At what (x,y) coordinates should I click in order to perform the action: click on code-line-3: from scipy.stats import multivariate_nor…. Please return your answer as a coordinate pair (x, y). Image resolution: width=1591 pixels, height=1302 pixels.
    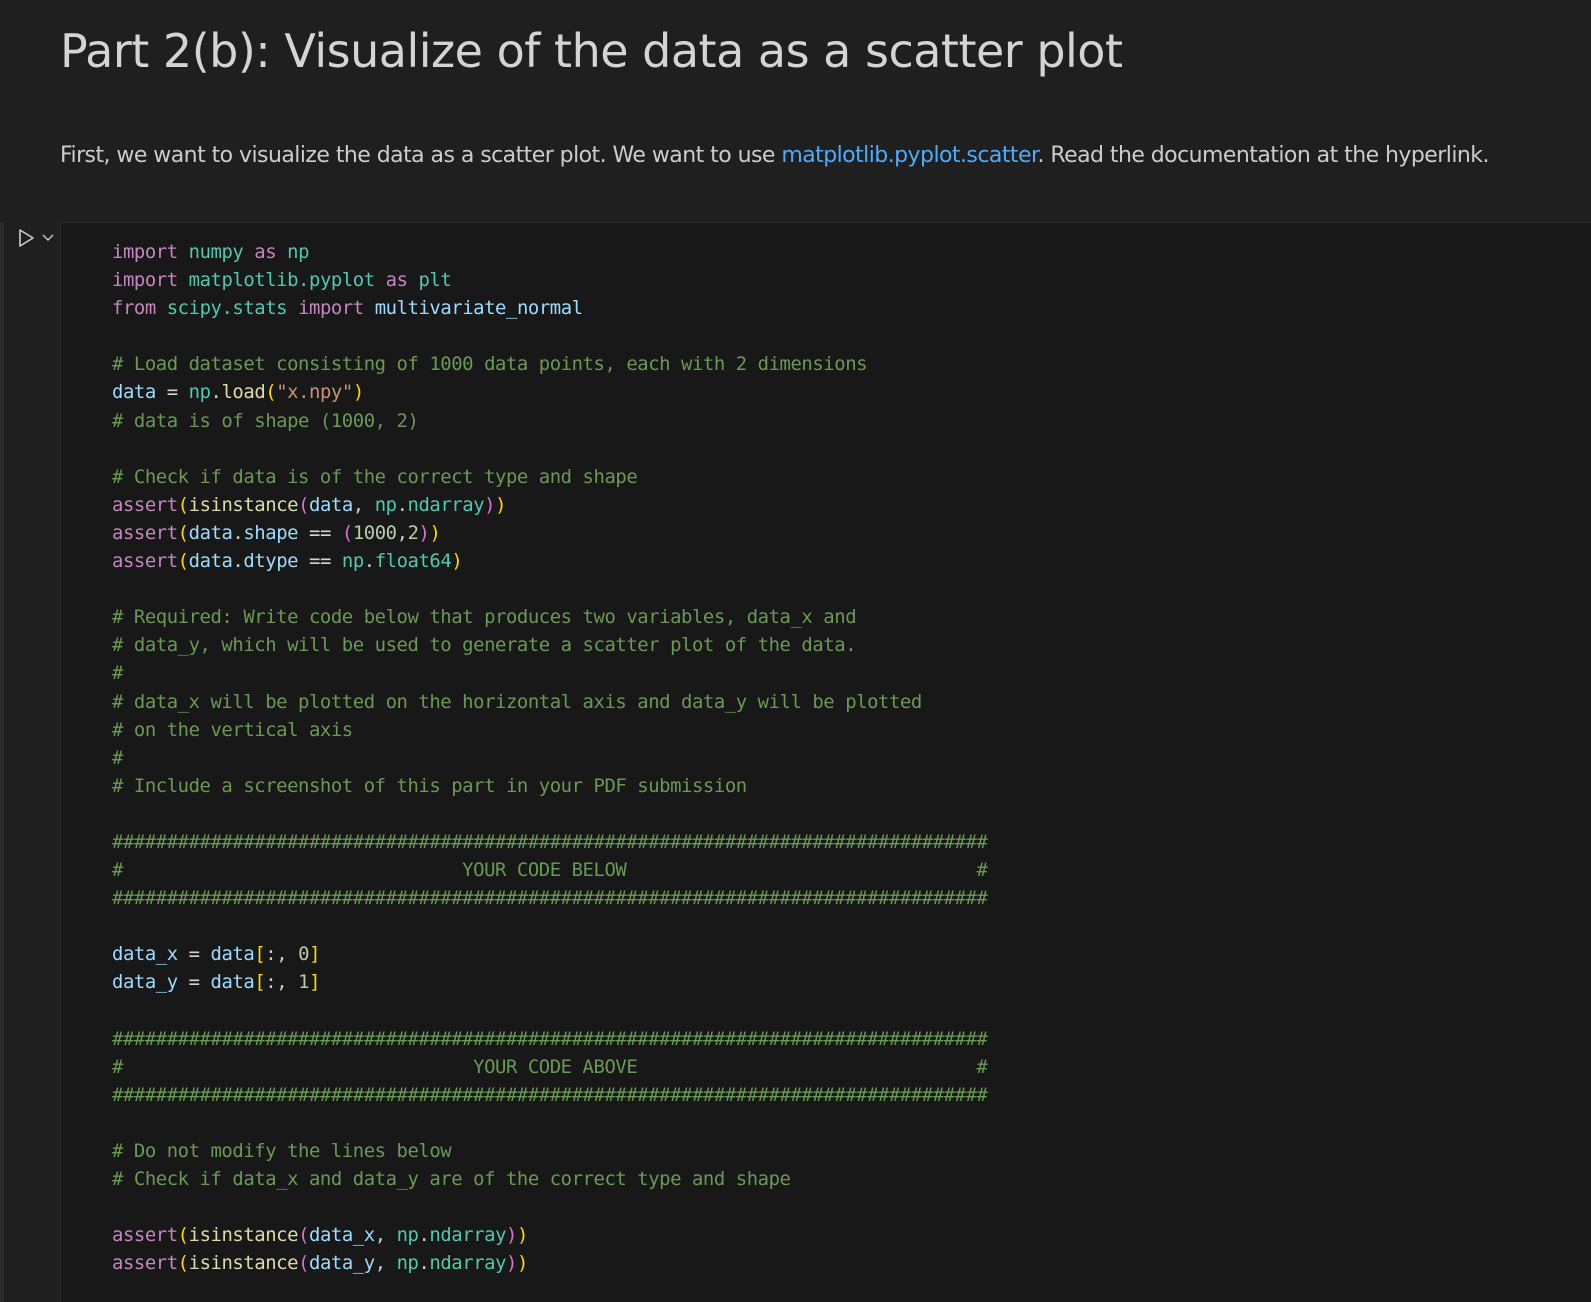
    Looking at the image, I should click on (347, 308).